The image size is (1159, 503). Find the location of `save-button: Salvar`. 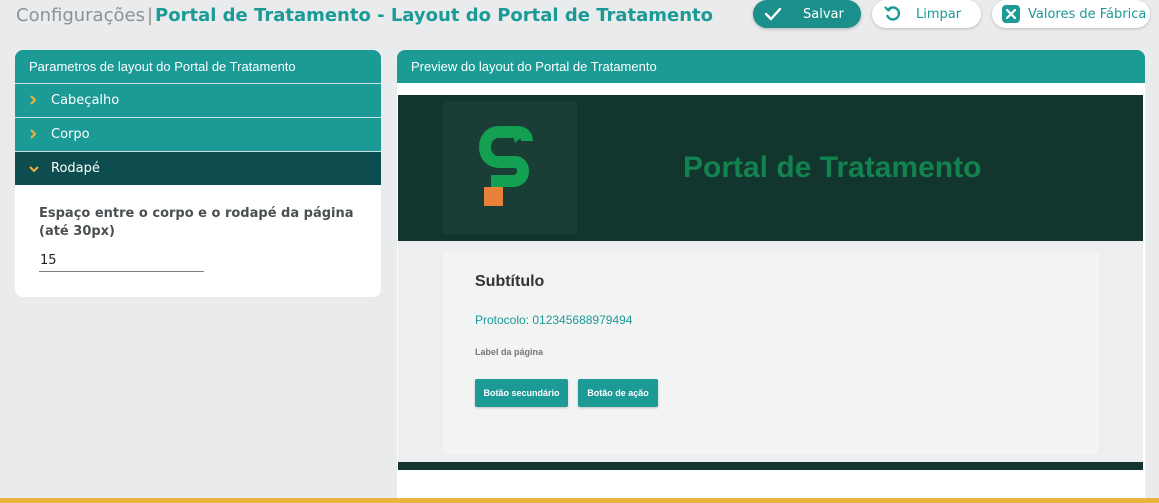

save-button: Salvar is located at coordinates (807, 14).